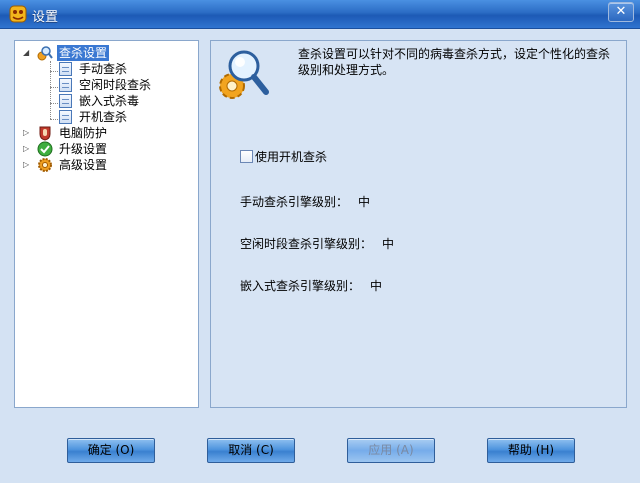 The width and height of the screenshot is (640, 483). I want to click on panel-description: 查杀设置可以针对不同的病毒查杀方式，设定个性化的查杀级别和处理方式。, so click(454, 62).